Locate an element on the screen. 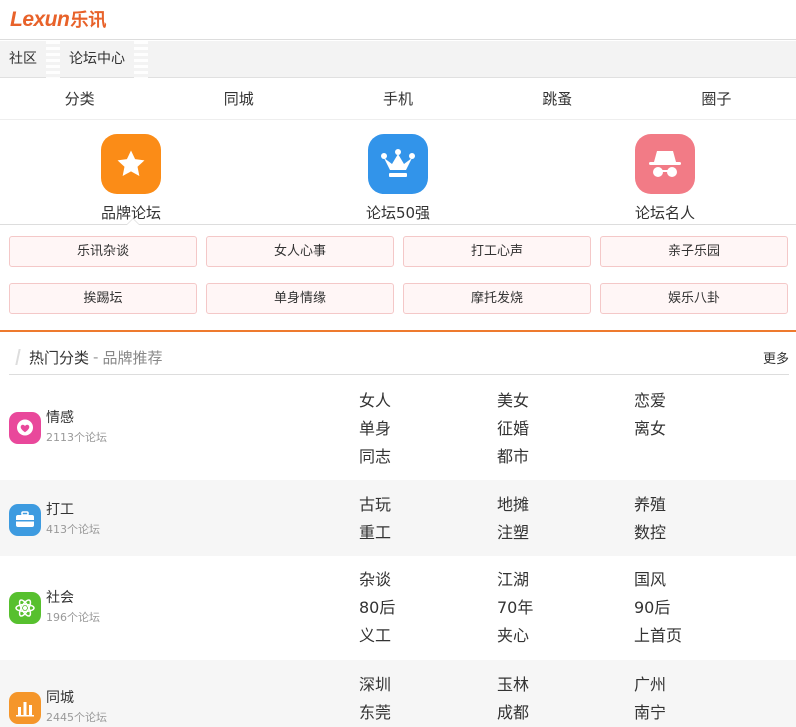 The height and width of the screenshot is (727, 796). category-links: 女人 美女 恋爱 单身 征婚 离女 同志 都市 is located at coordinates (546, 429).